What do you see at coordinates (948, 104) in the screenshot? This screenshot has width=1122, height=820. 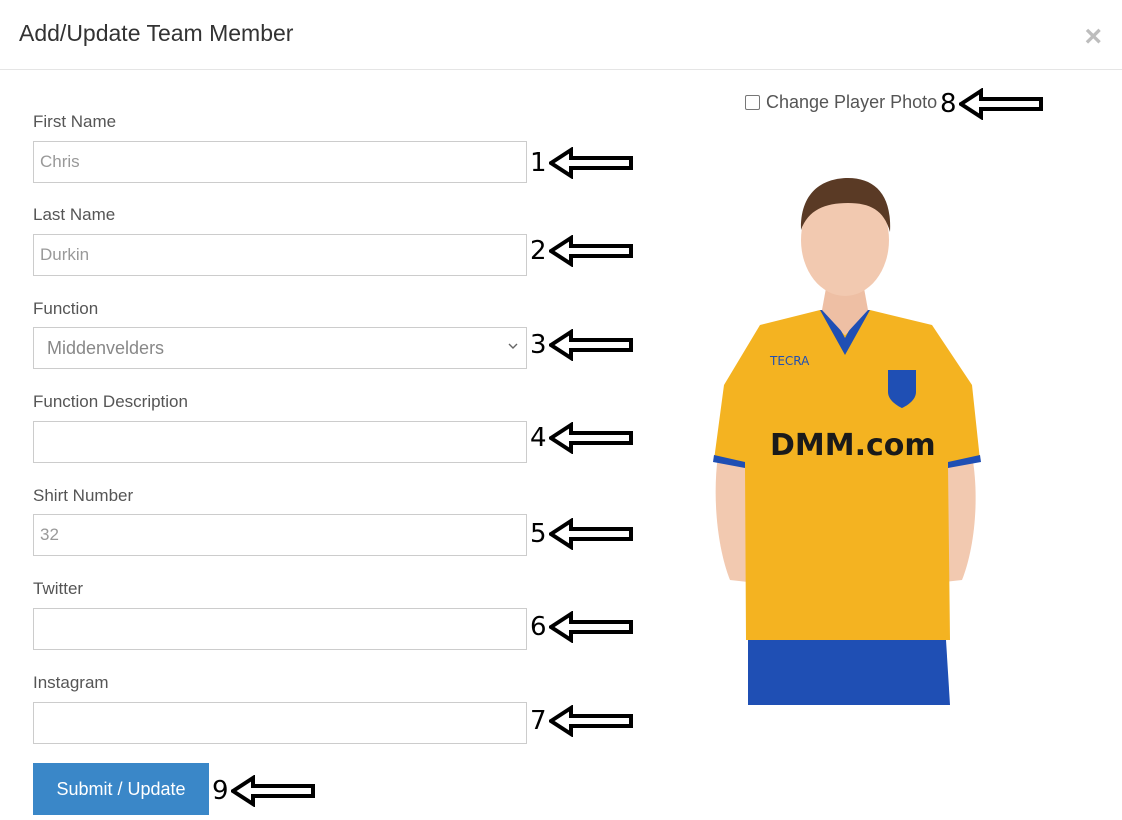 I see `annotation-number: 8` at bounding box center [948, 104].